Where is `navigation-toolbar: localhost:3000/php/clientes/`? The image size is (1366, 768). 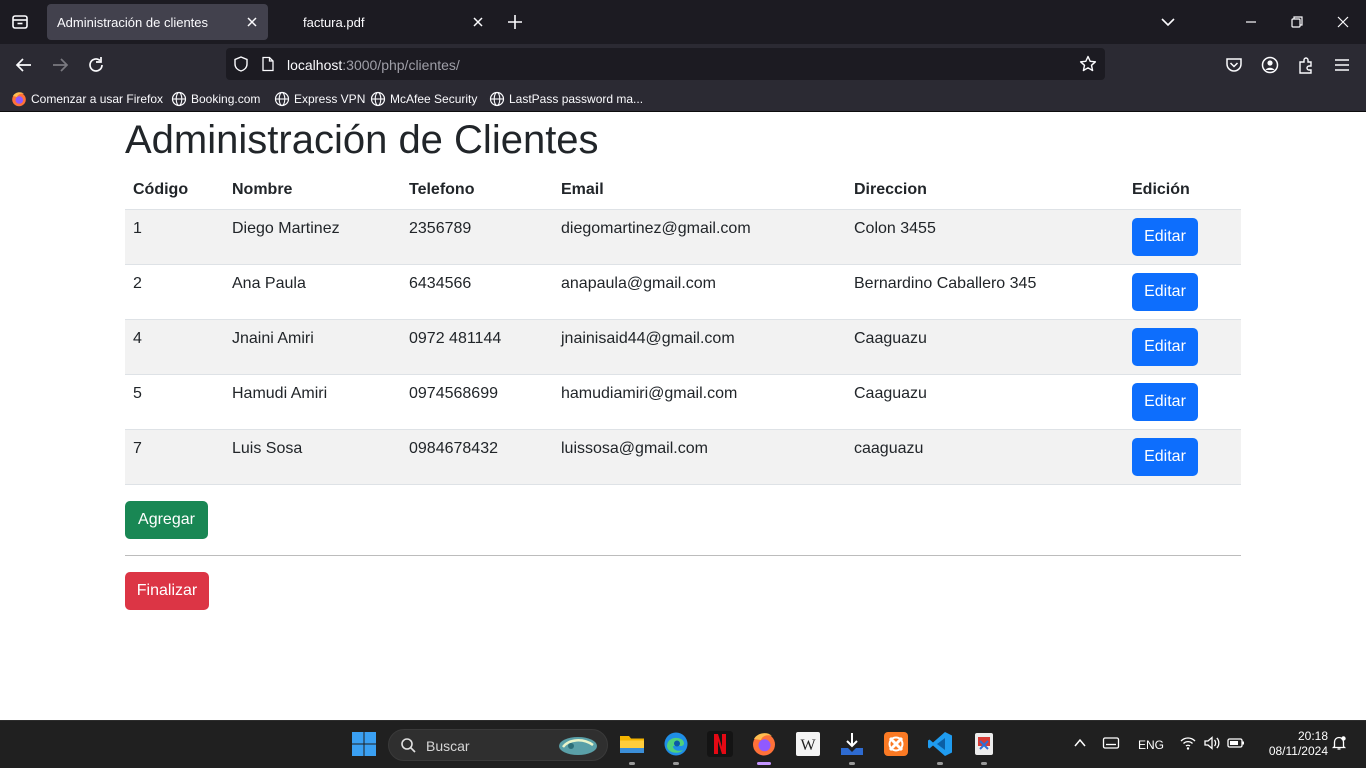 navigation-toolbar: localhost:3000/php/clientes/ is located at coordinates (683, 65).